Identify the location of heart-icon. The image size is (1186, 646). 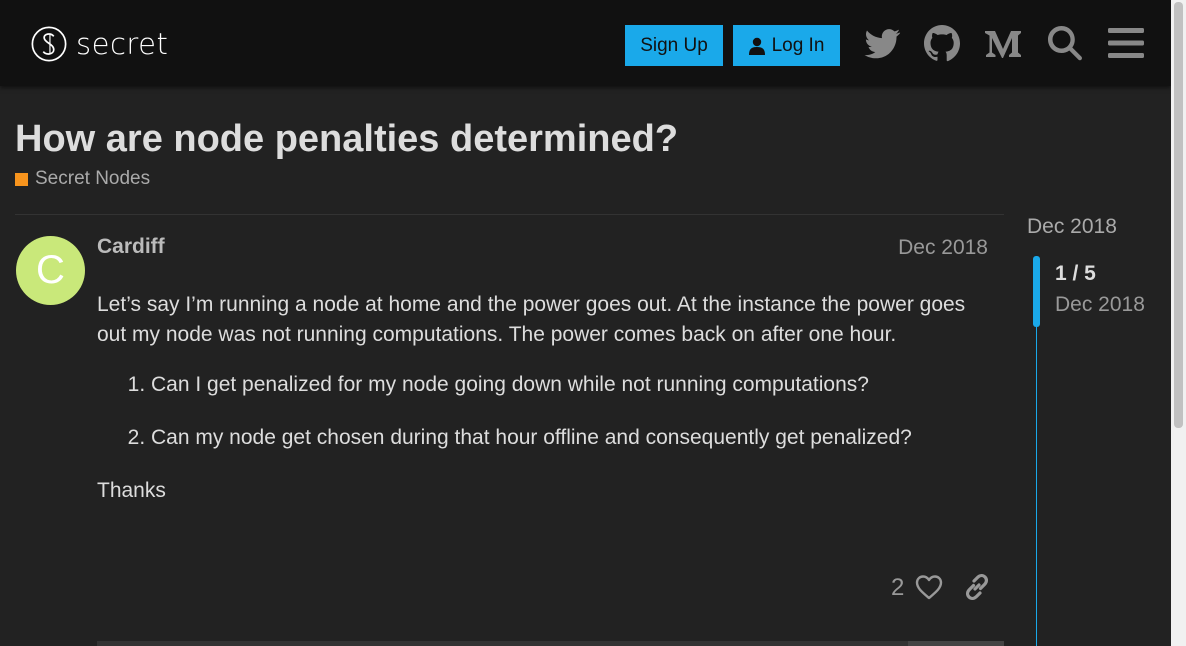
(929, 587).